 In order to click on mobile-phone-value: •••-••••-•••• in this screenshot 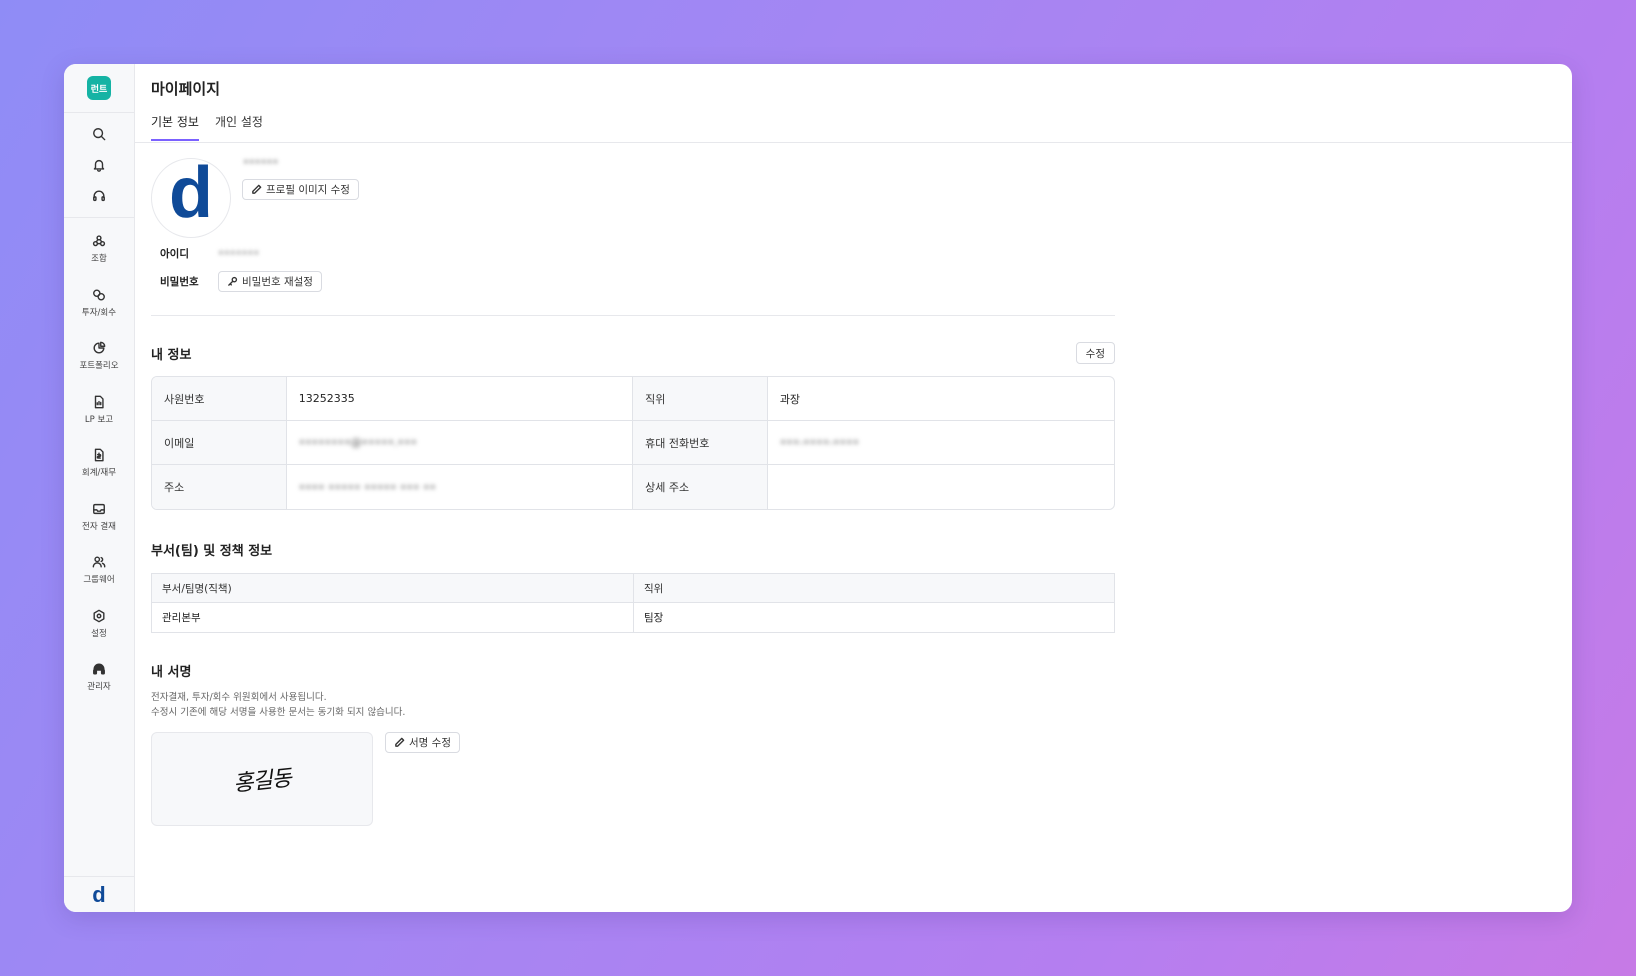, I will do `click(819, 442)`.